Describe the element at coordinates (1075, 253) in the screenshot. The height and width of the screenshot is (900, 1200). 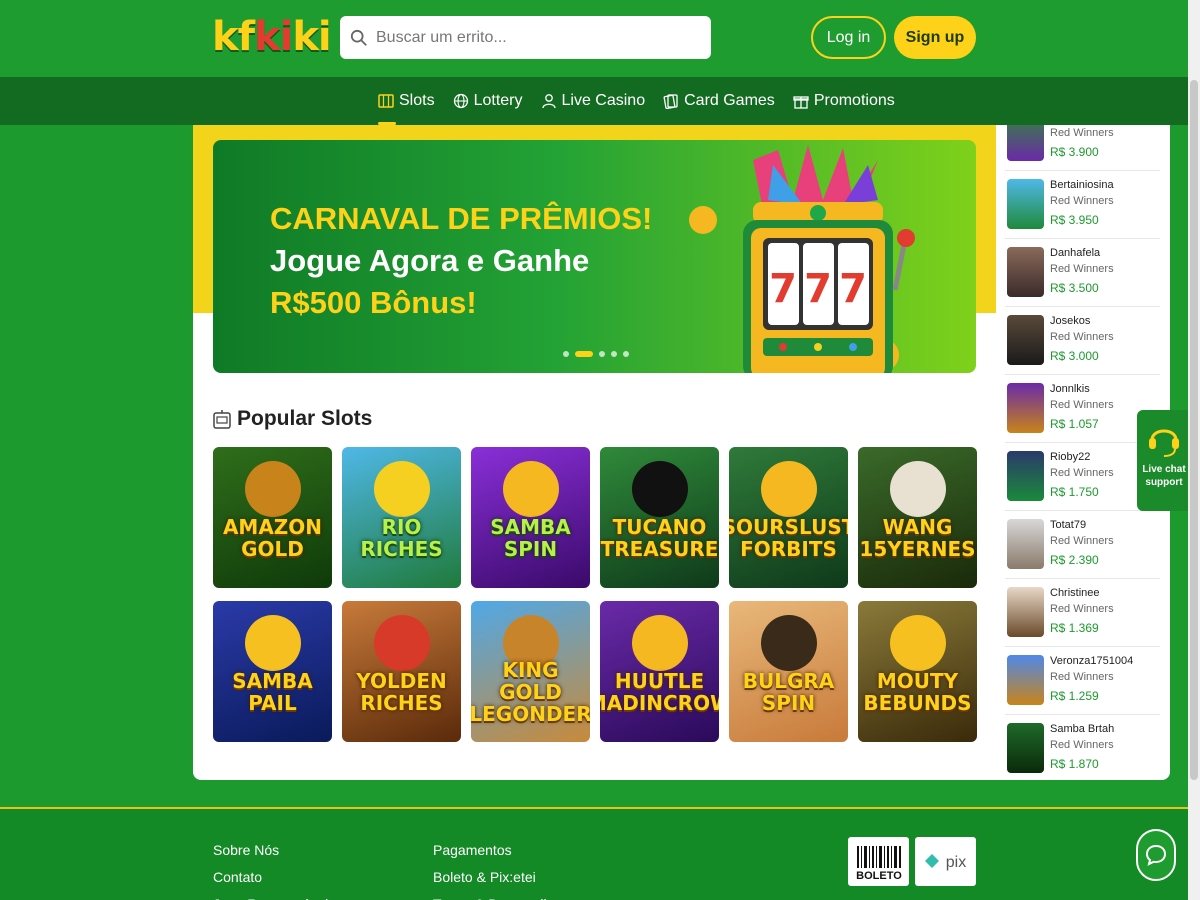
I see `winner-name: Danhafela` at that location.